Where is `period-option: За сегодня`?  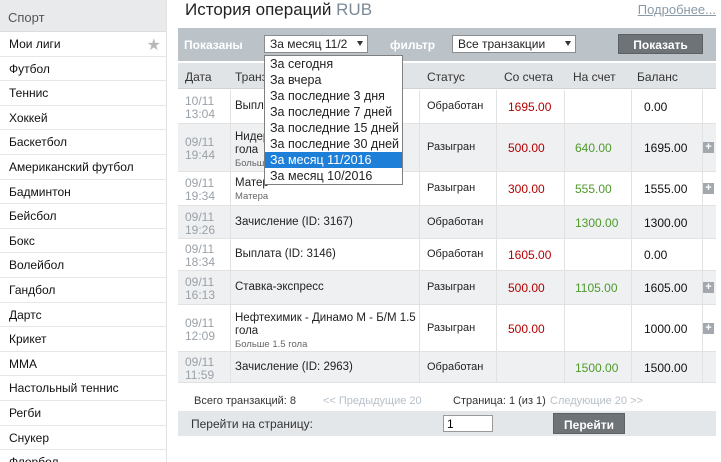 period-option: За сегодня is located at coordinates (333, 64).